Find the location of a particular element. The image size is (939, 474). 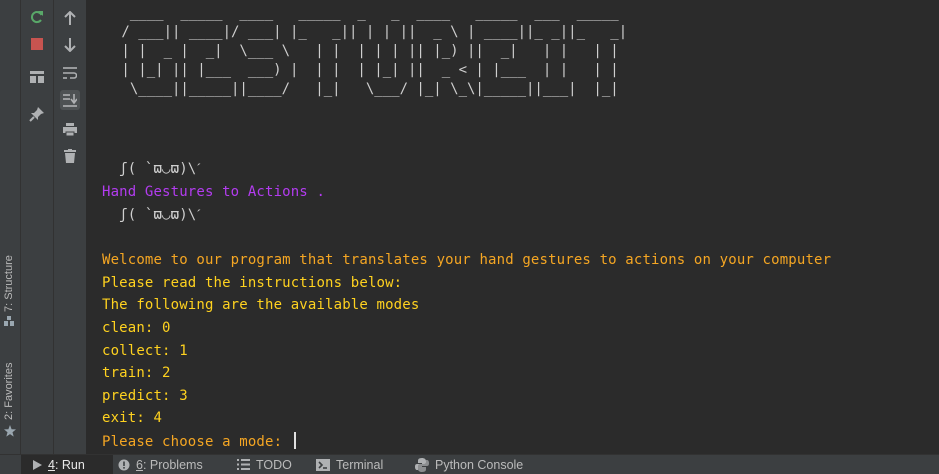

problems-tab: 6: Problems is located at coordinates (160, 464).